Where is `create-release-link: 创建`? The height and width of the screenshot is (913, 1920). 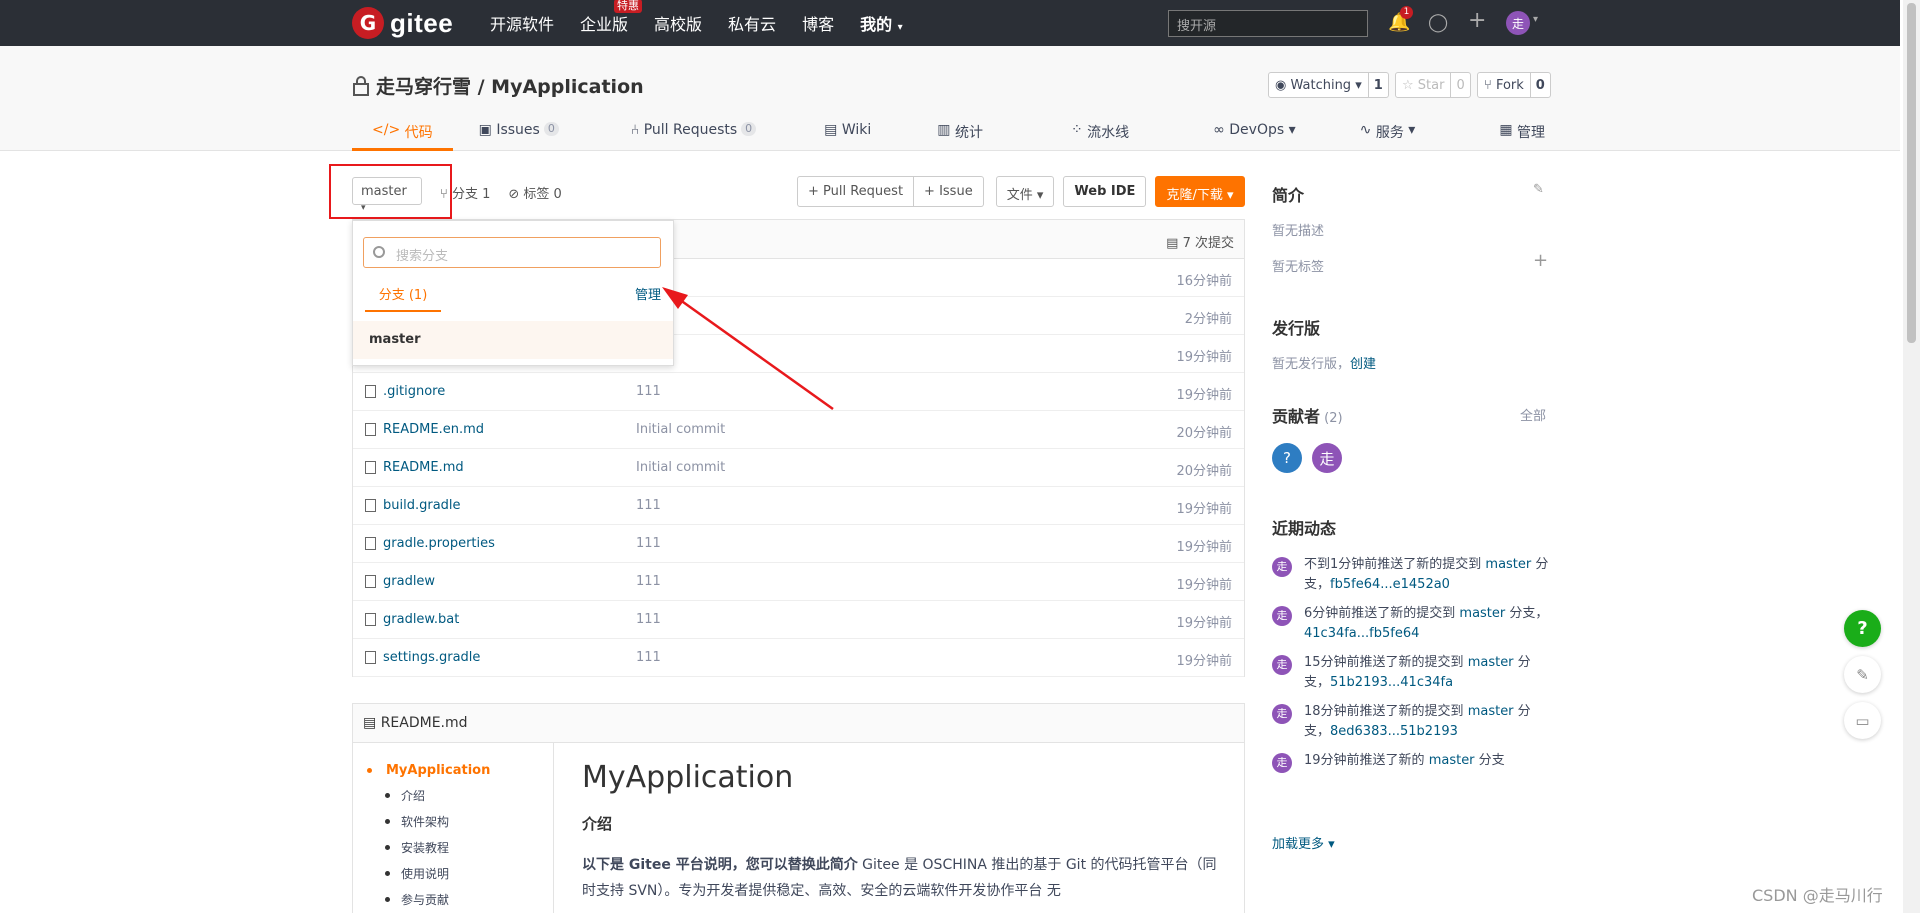 create-release-link: 创建 is located at coordinates (1363, 364).